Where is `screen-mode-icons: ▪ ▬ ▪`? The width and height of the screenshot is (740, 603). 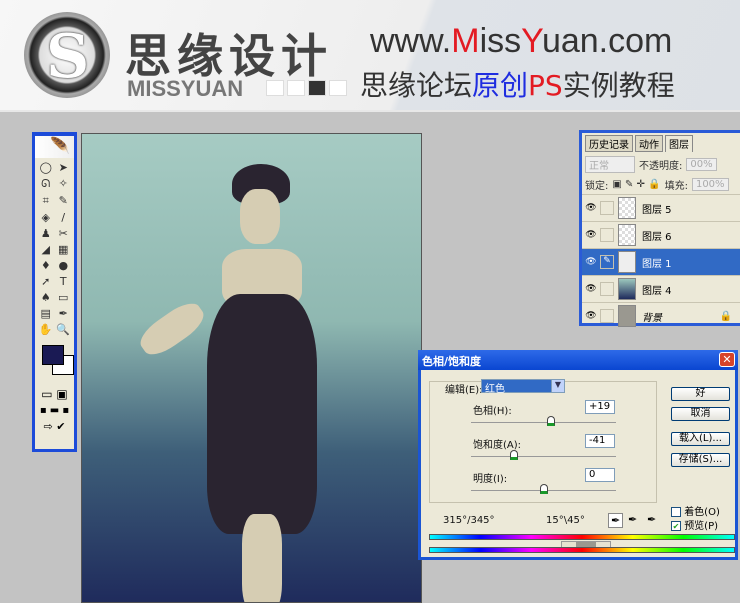
screen-mode-icons: ▪ ▬ ▪ is located at coordinates (54, 410).